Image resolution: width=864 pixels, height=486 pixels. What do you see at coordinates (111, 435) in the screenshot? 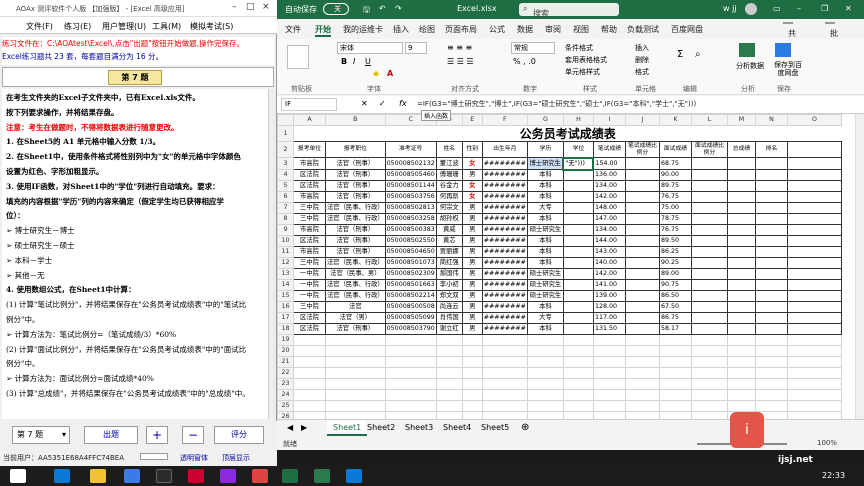
I see `chuti-button: 出题` at bounding box center [111, 435].